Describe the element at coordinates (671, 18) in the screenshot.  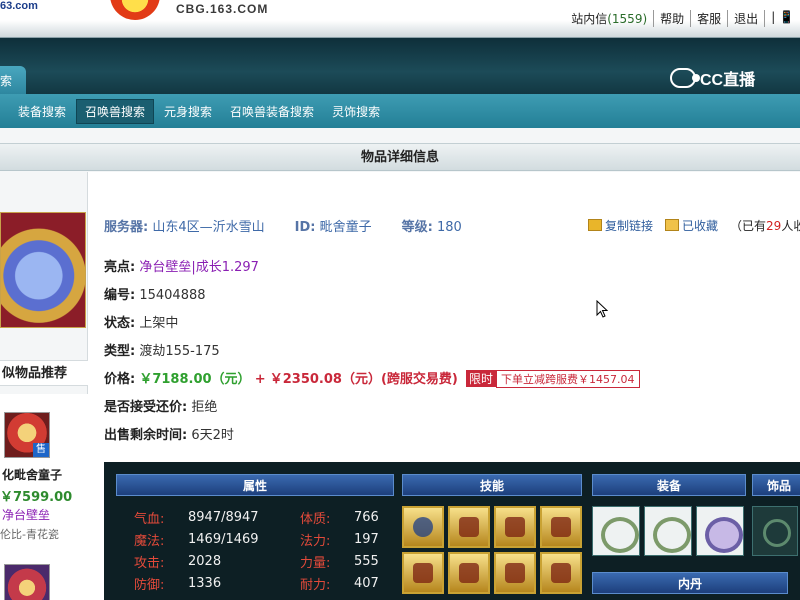
I see `help-link: 帮助` at that location.